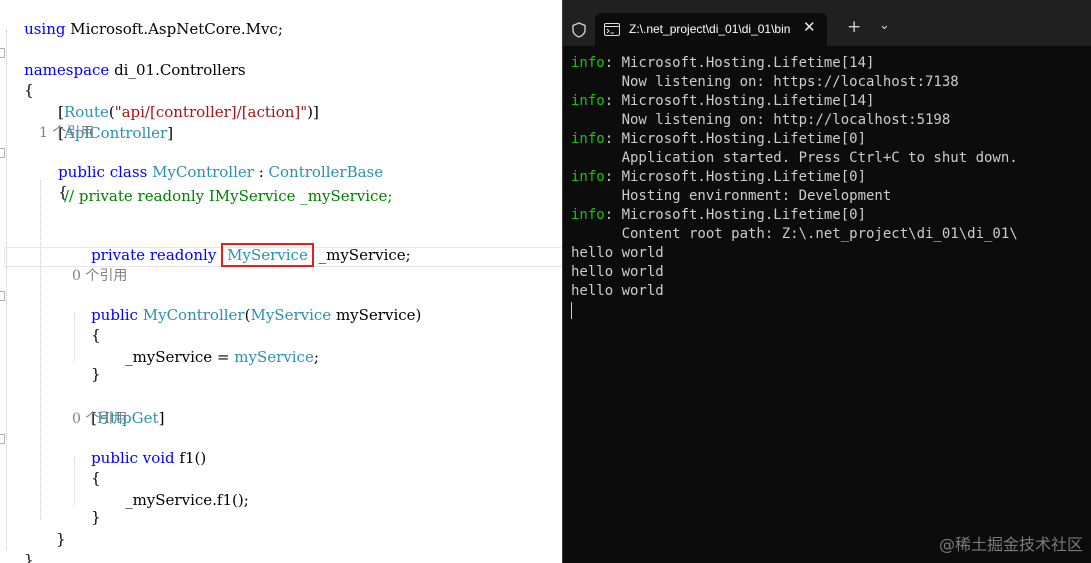 The height and width of the screenshot is (563, 1091). I want to click on terminal-line: Hosting environment: Development, so click(828, 196).